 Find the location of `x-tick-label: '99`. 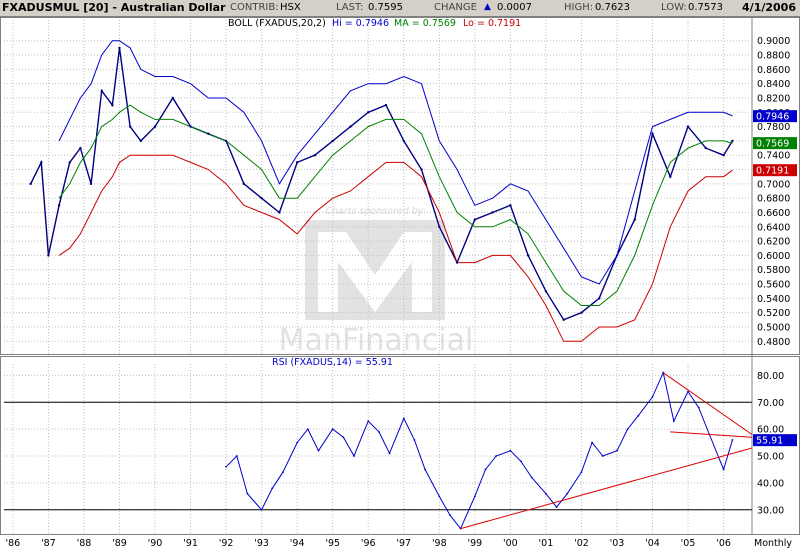

x-tick-label: '99 is located at coordinates (474, 543).